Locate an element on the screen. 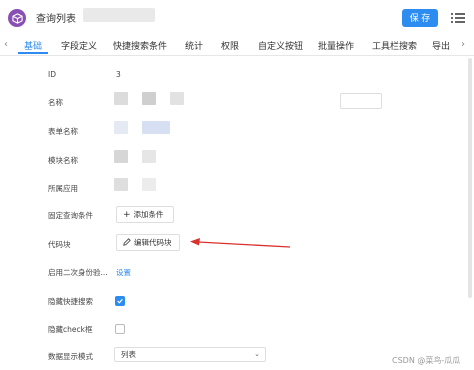 Image resolution: width=474 pixels, height=370 pixels. hide-quick-search-label: 隐藏快捷搜索 is located at coordinates (70, 301).